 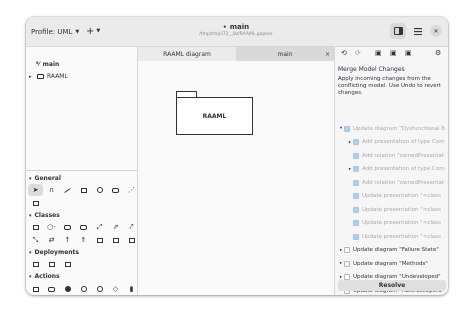 I want to click on tab-main: main ×, so click(x=285, y=54).